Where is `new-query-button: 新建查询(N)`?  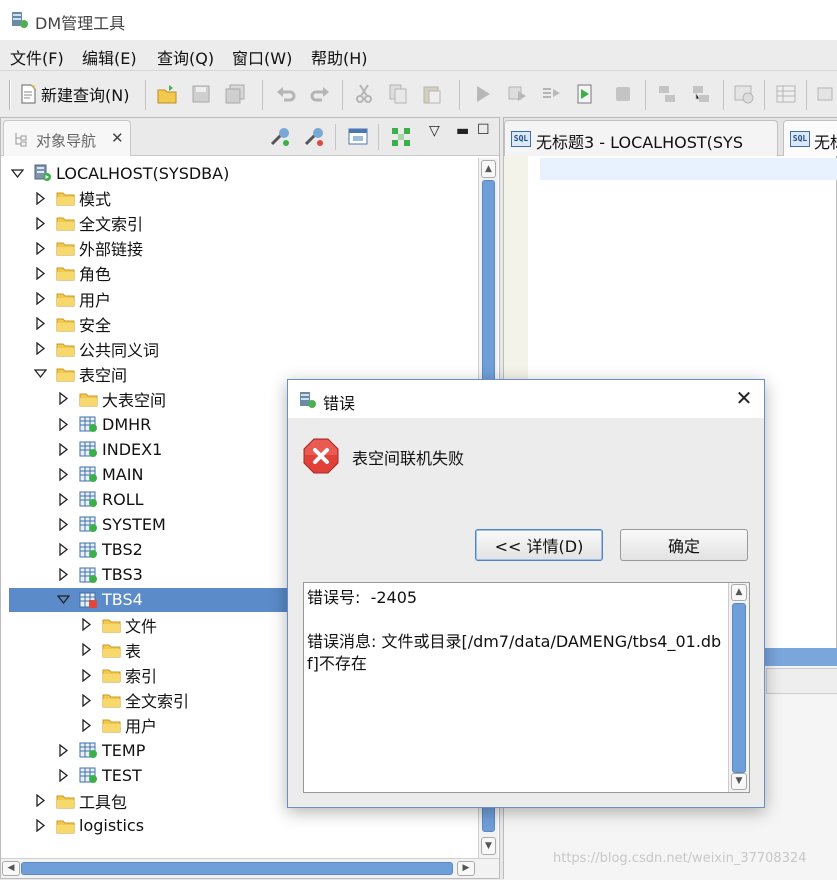 new-query-button: 新建查询(N) is located at coordinates (74, 94).